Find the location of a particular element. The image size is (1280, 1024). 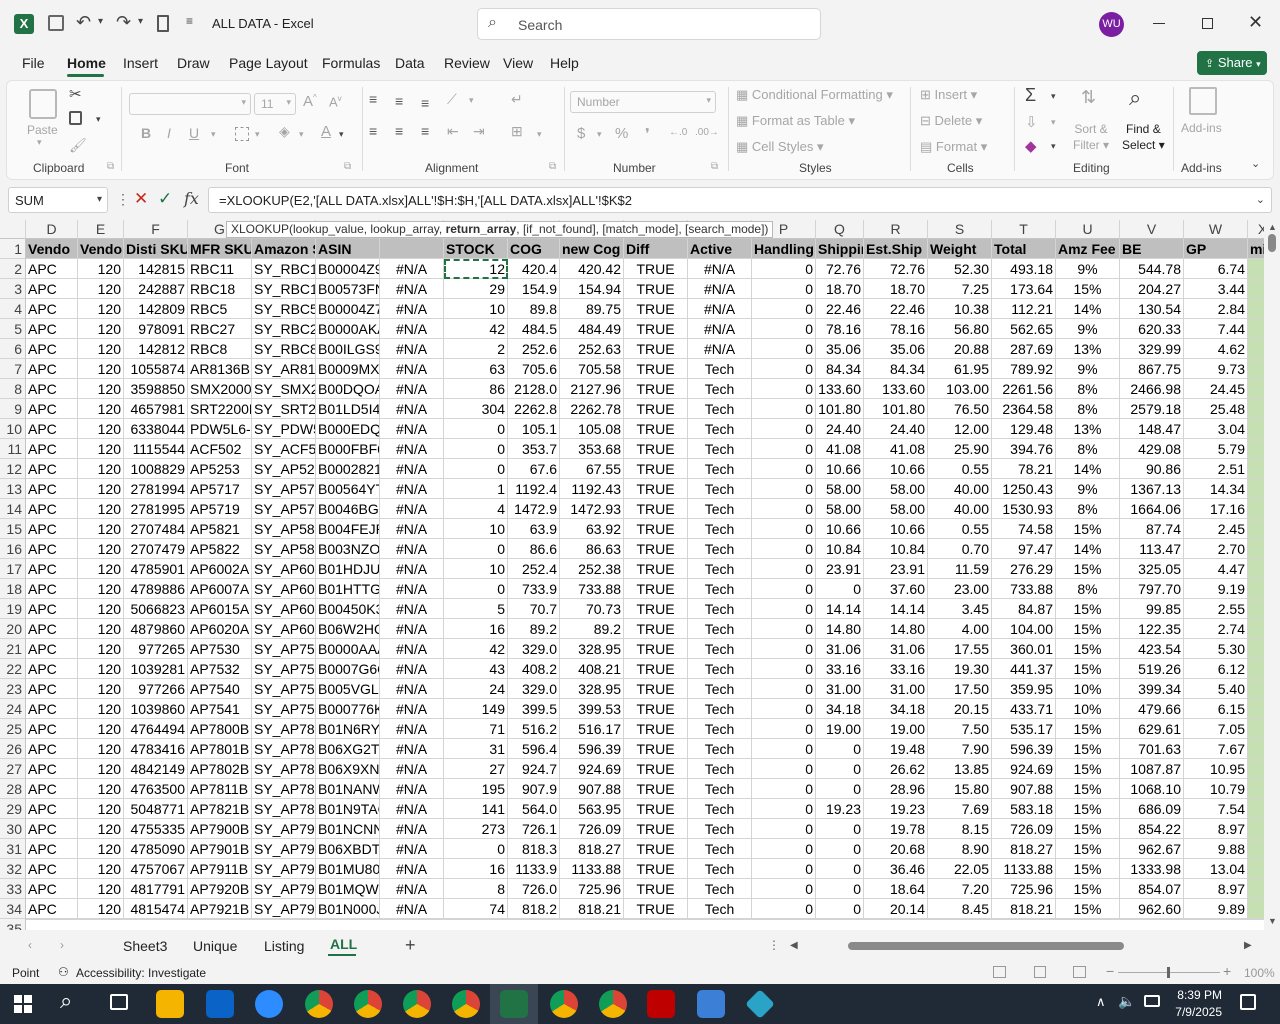

close-icon: ✕ is located at coordinates (1255, 22).